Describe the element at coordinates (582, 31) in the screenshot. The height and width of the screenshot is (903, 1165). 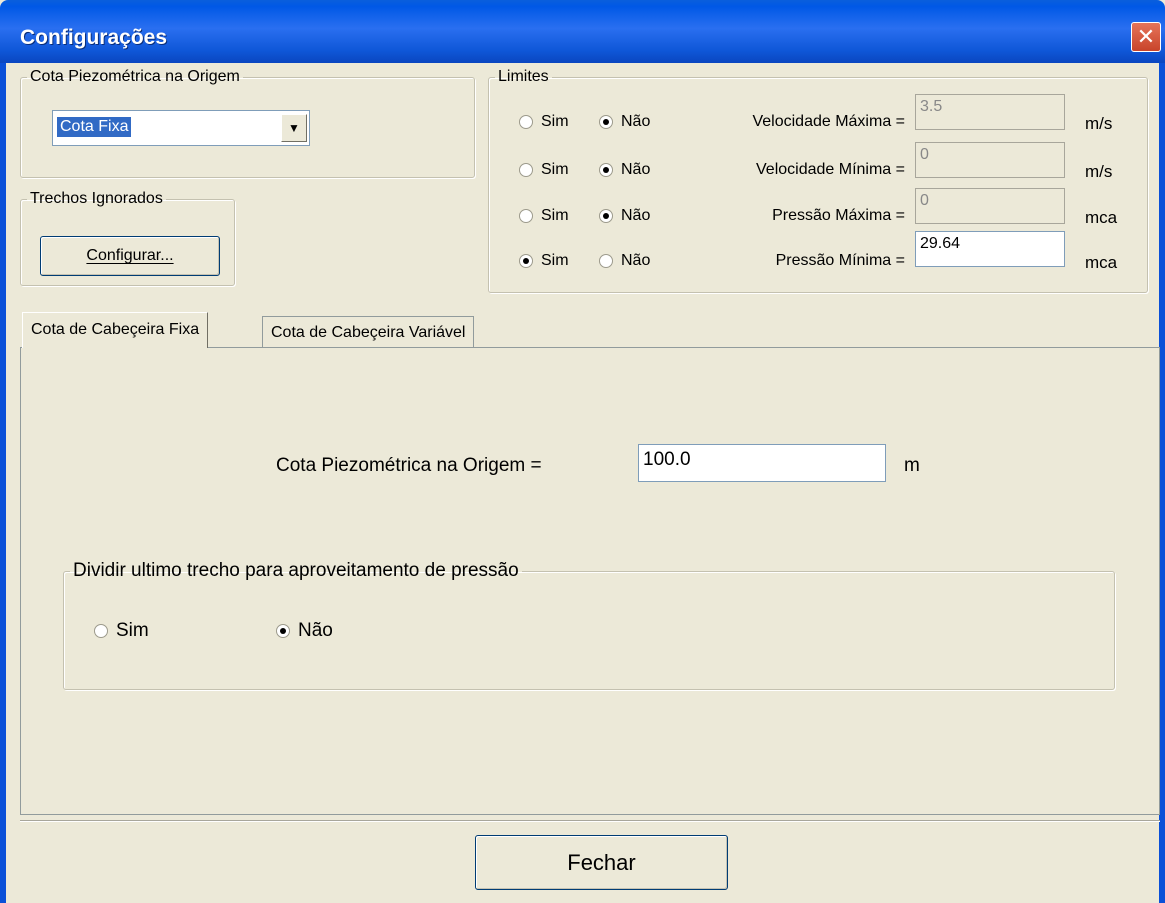
I see `title-bar: Configurações ✕` at that location.